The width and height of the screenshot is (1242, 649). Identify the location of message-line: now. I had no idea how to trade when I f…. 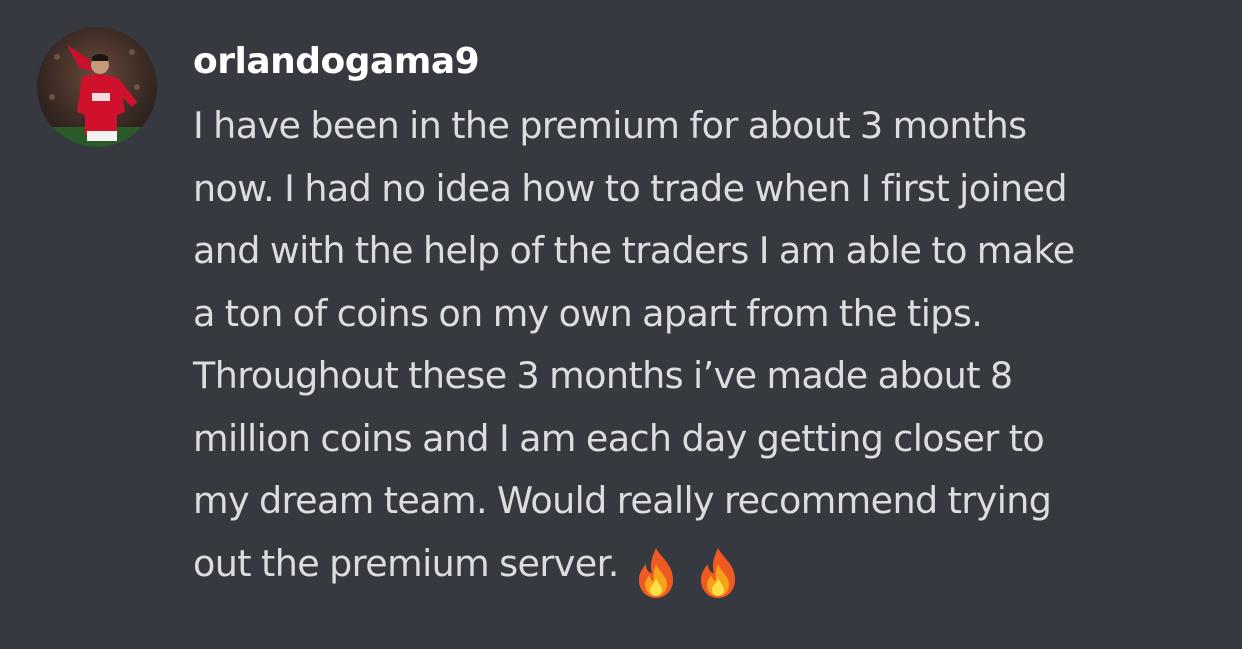
(630, 188).